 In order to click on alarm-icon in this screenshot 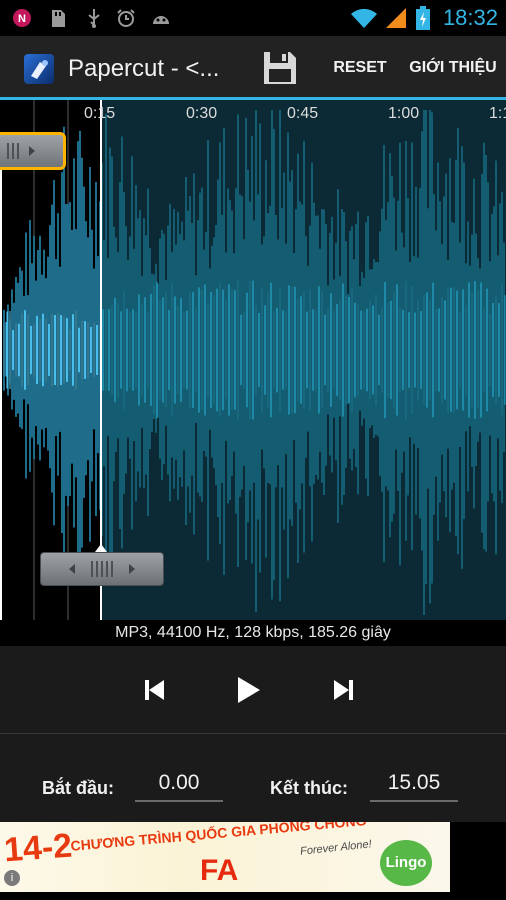, I will do `click(126, 18)`.